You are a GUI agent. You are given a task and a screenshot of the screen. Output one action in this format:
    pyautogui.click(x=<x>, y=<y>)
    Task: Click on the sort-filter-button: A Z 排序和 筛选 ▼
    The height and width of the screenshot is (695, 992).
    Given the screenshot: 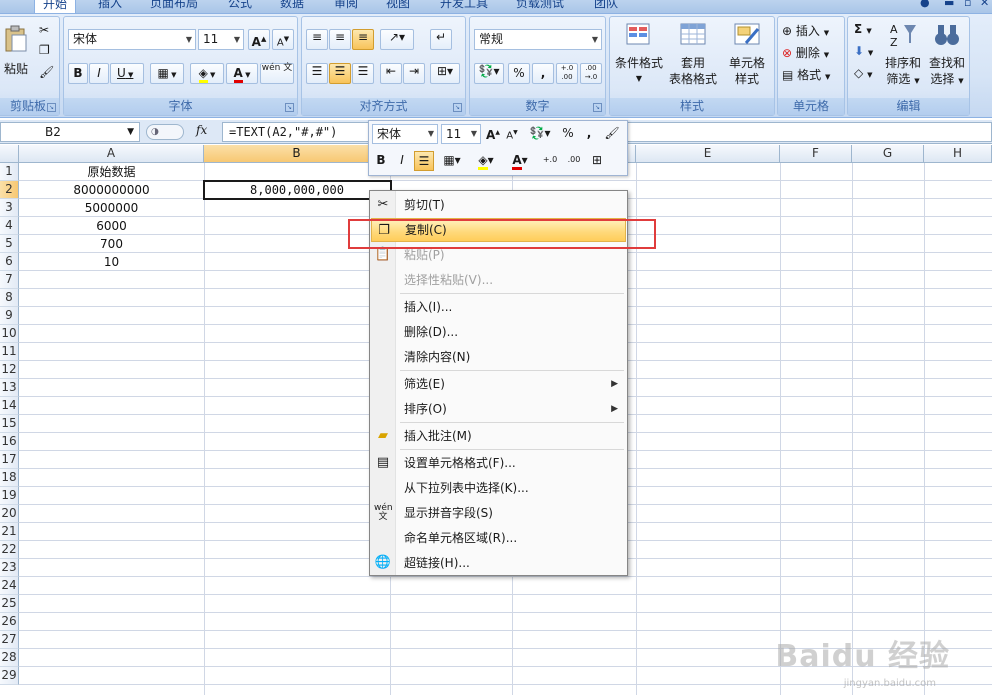 What is the action you would take?
    pyautogui.click(x=903, y=55)
    